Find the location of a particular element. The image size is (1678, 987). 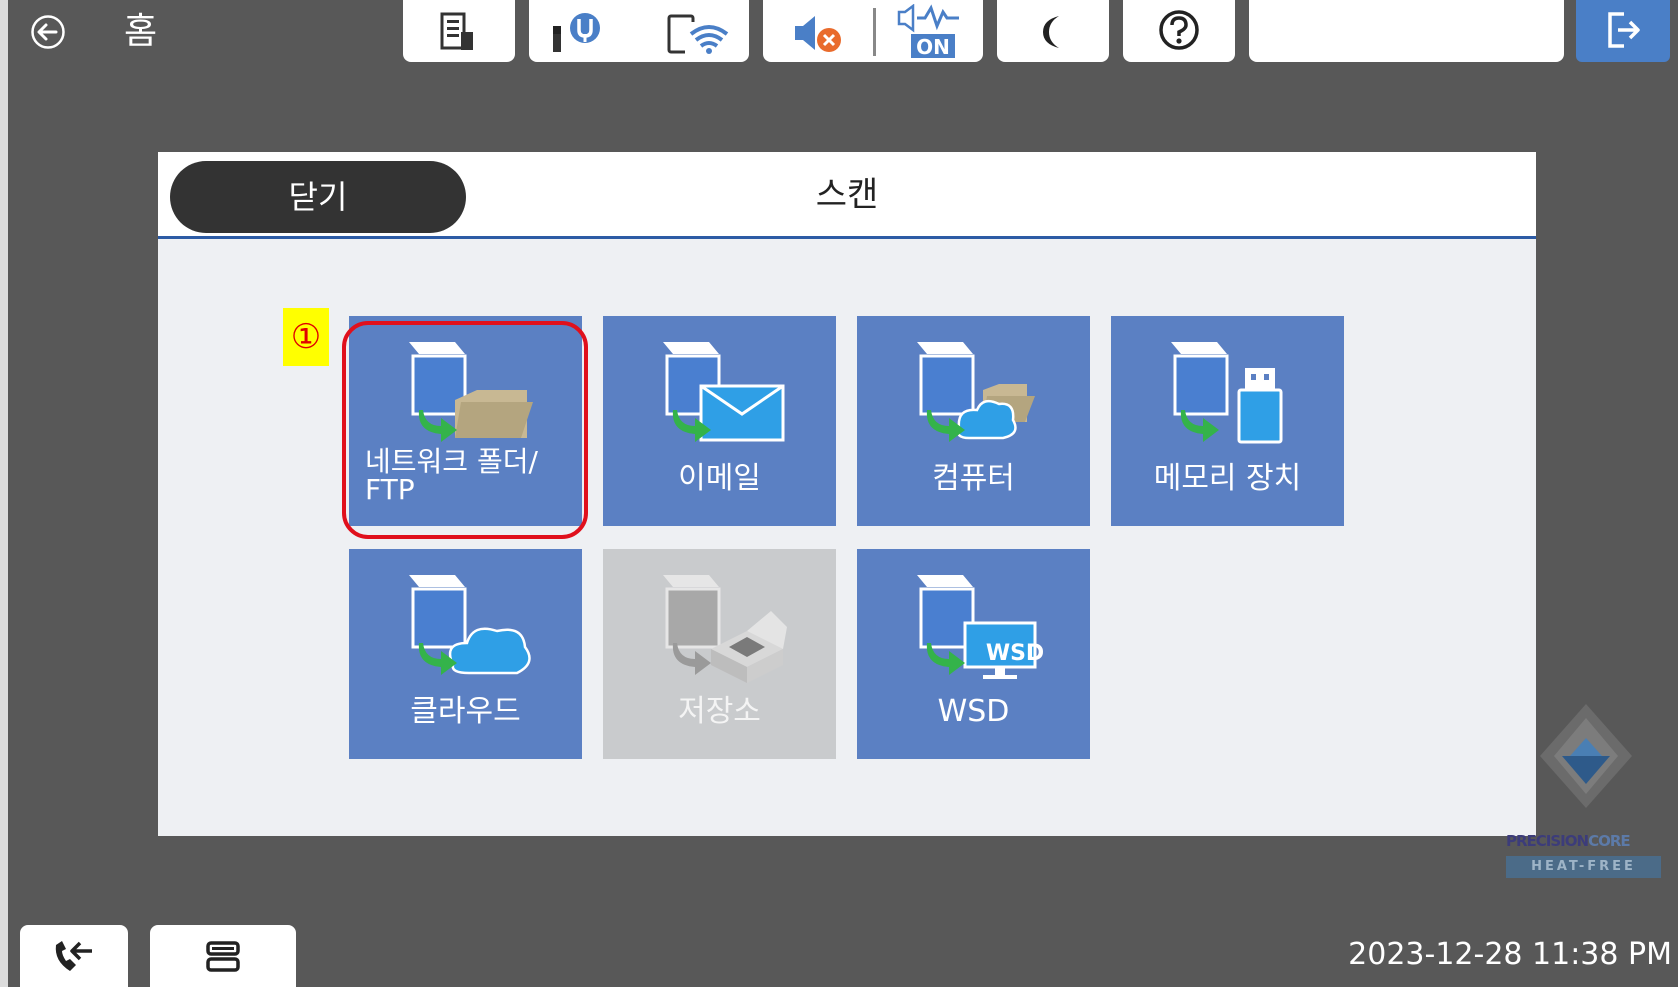

job-status-button is located at coordinates (459, 31).